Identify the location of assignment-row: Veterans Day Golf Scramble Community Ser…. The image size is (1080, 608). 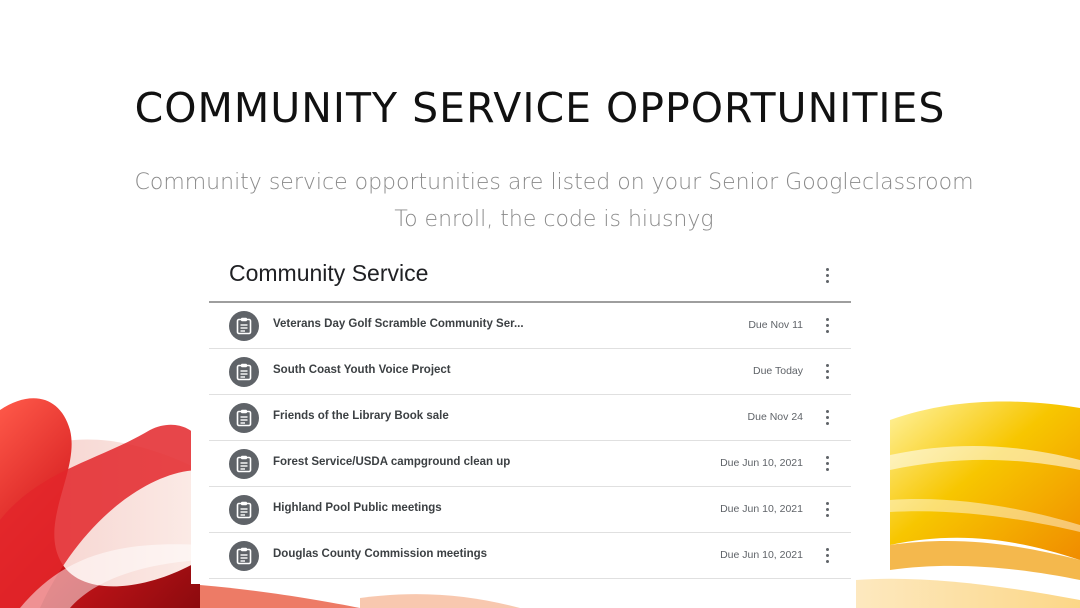
(530, 326).